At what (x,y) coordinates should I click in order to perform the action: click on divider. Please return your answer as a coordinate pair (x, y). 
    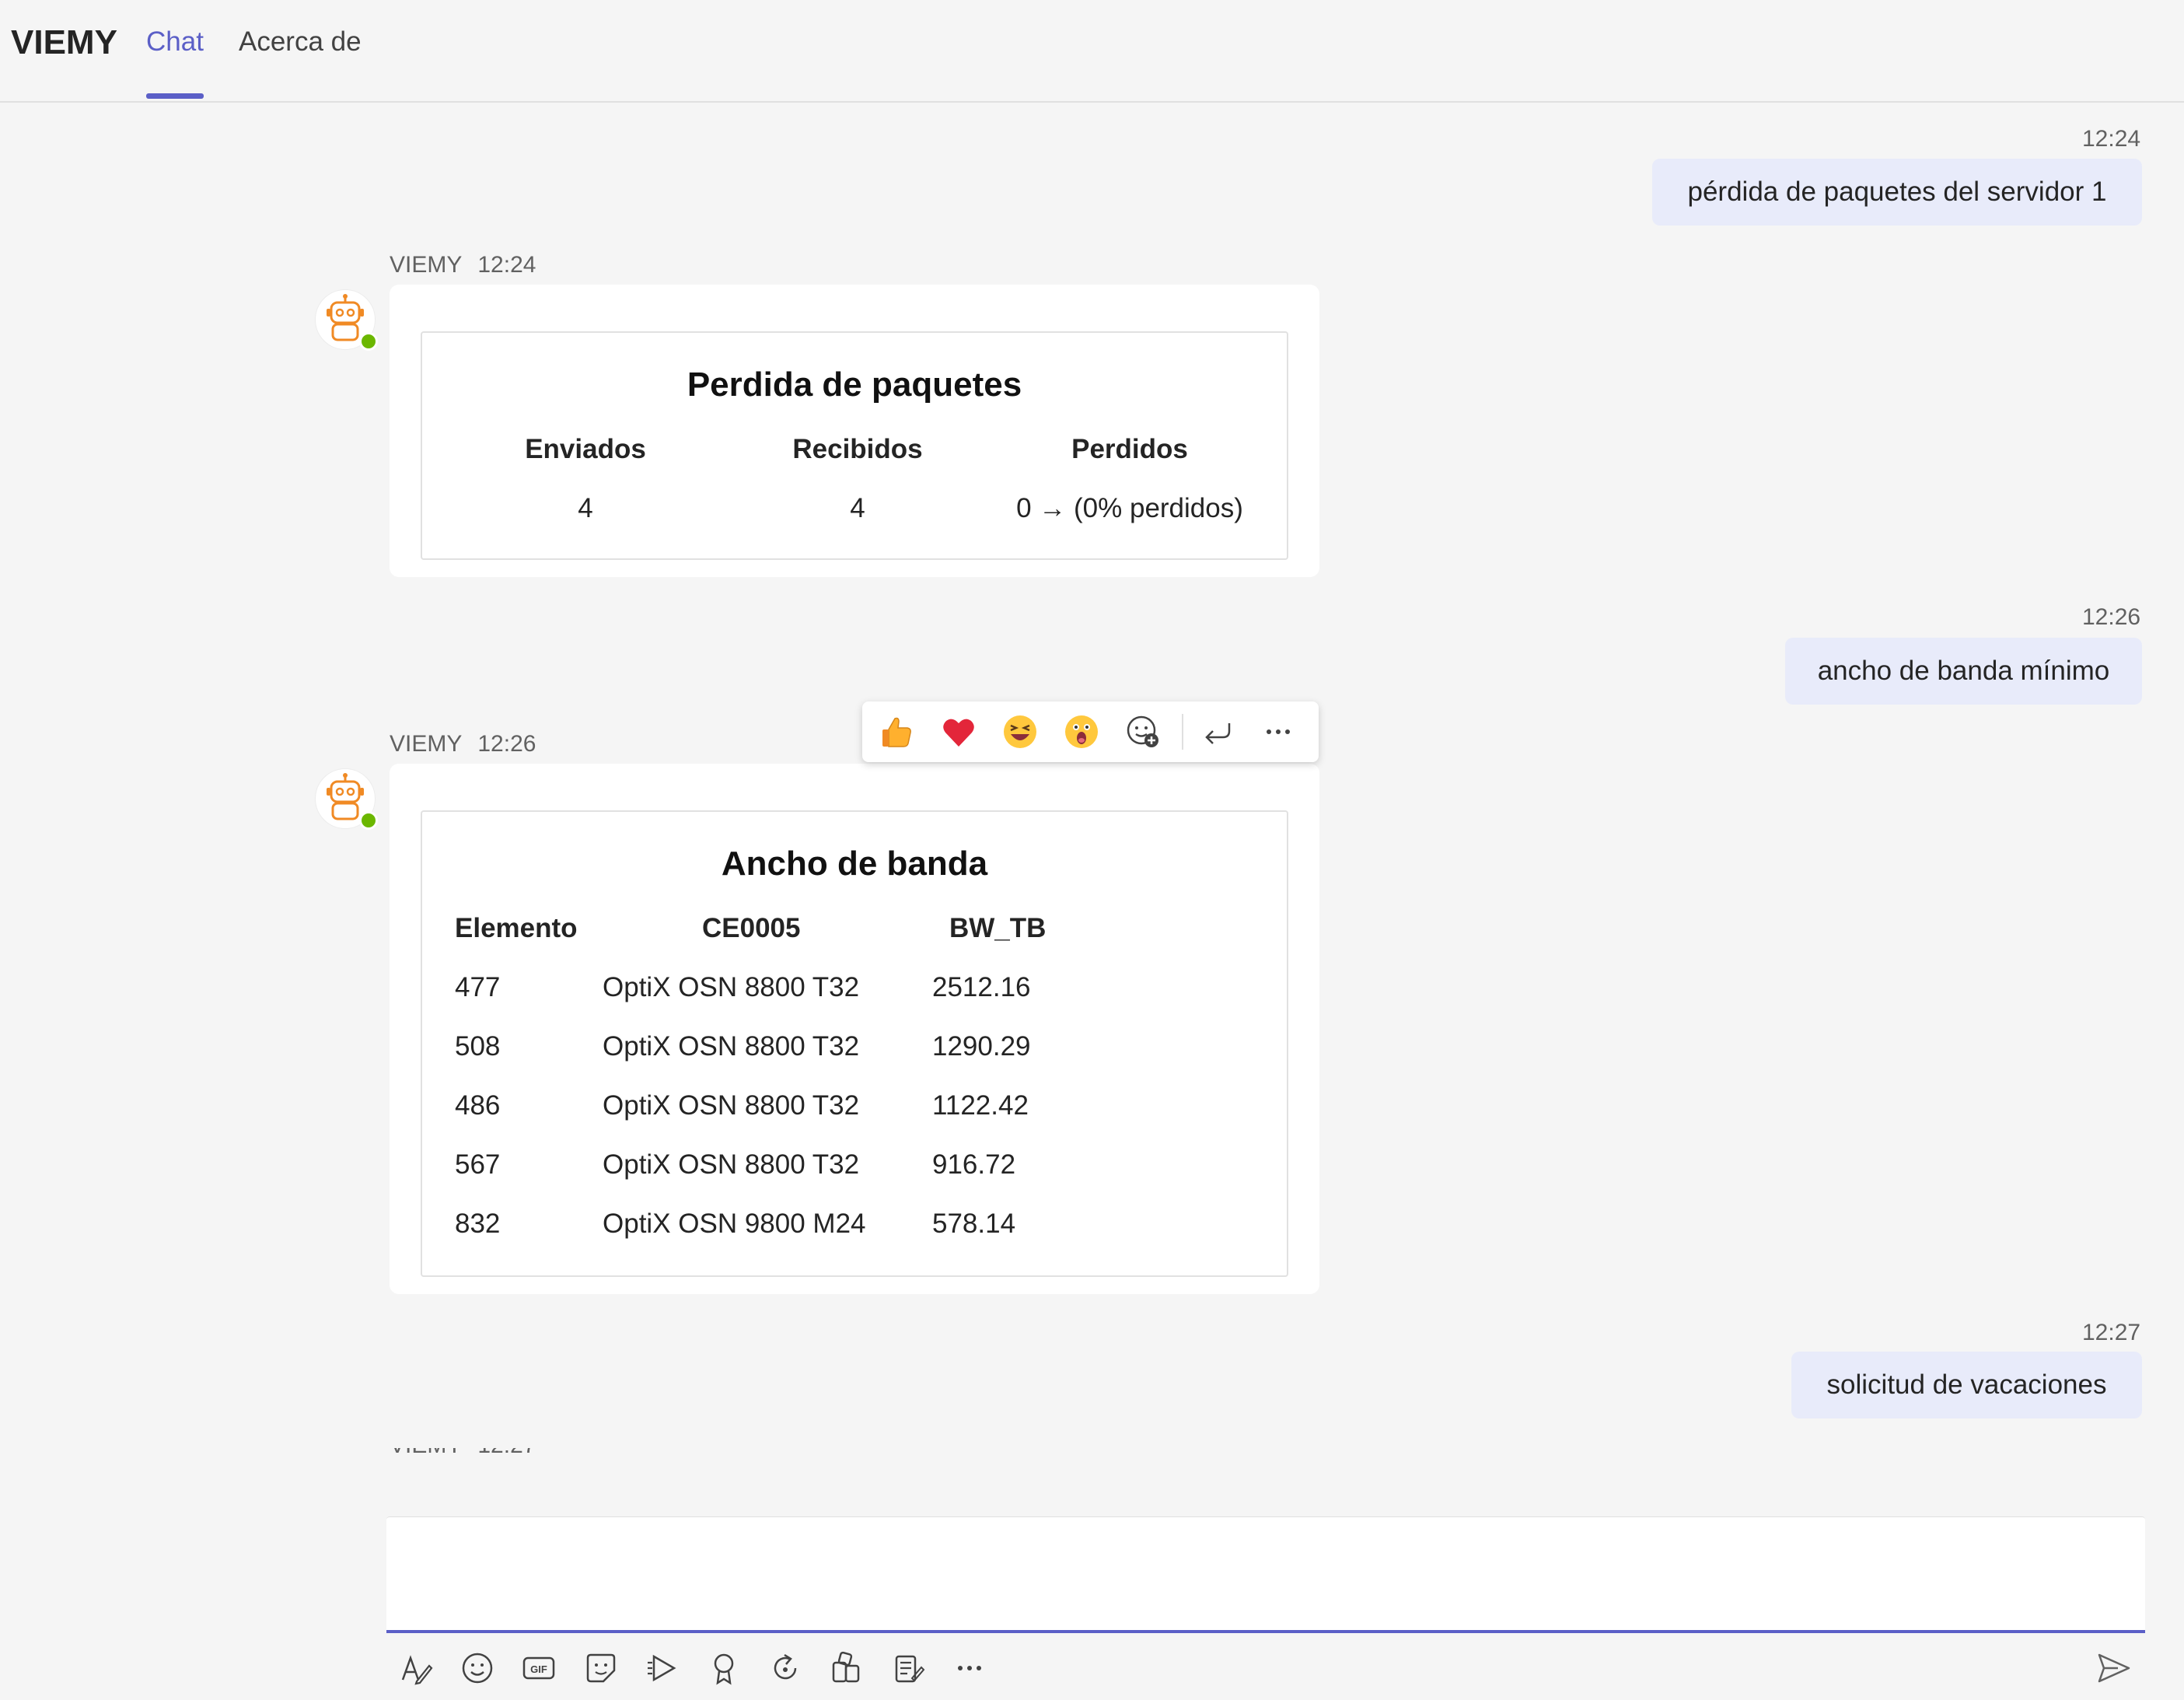
    Looking at the image, I should click on (1182, 732).